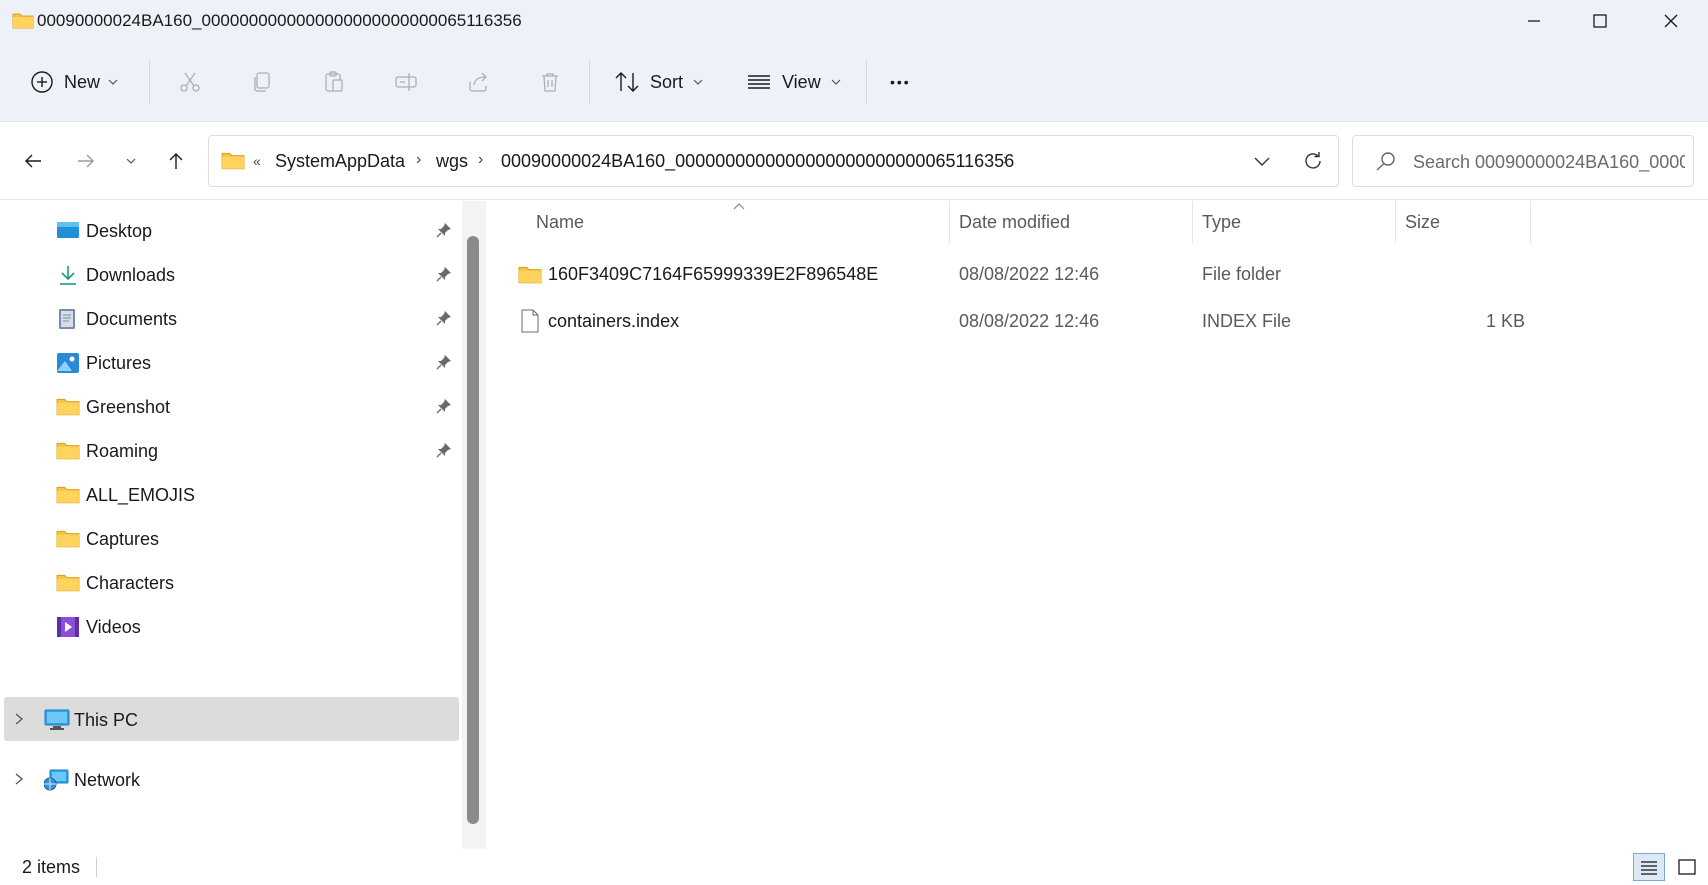 The width and height of the screenshot is (1708, 885). What do you see at coordinates (1506, 321) in the screenshot?
I see `file-size: 1 KB` at bounding box center [1506, 321].